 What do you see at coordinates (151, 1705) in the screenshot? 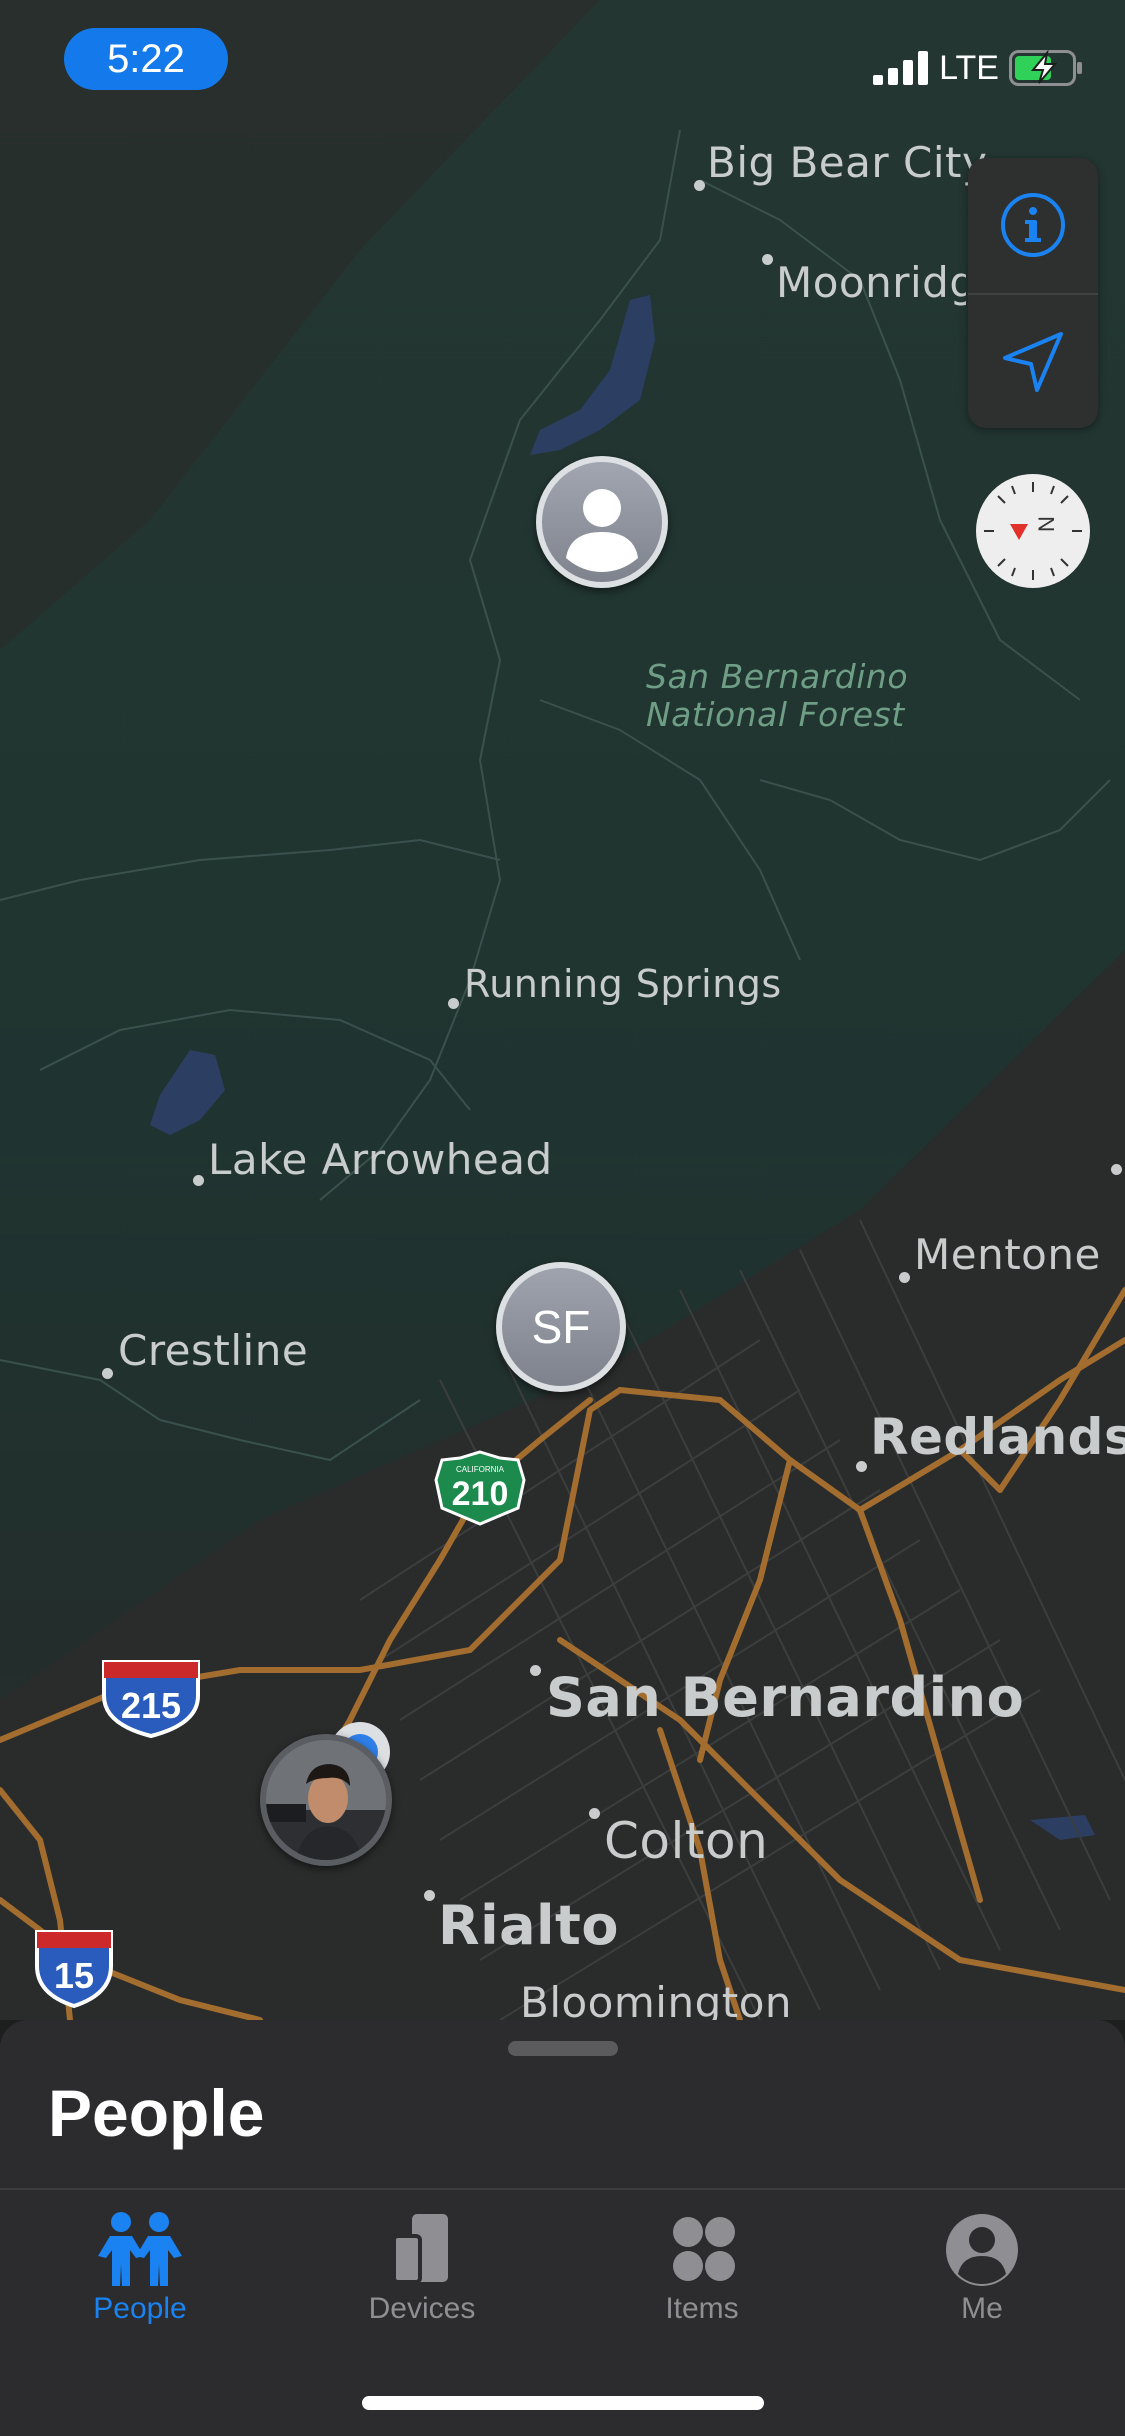
I see `shield-label-215: 215` at bounding box center [151, 1705].